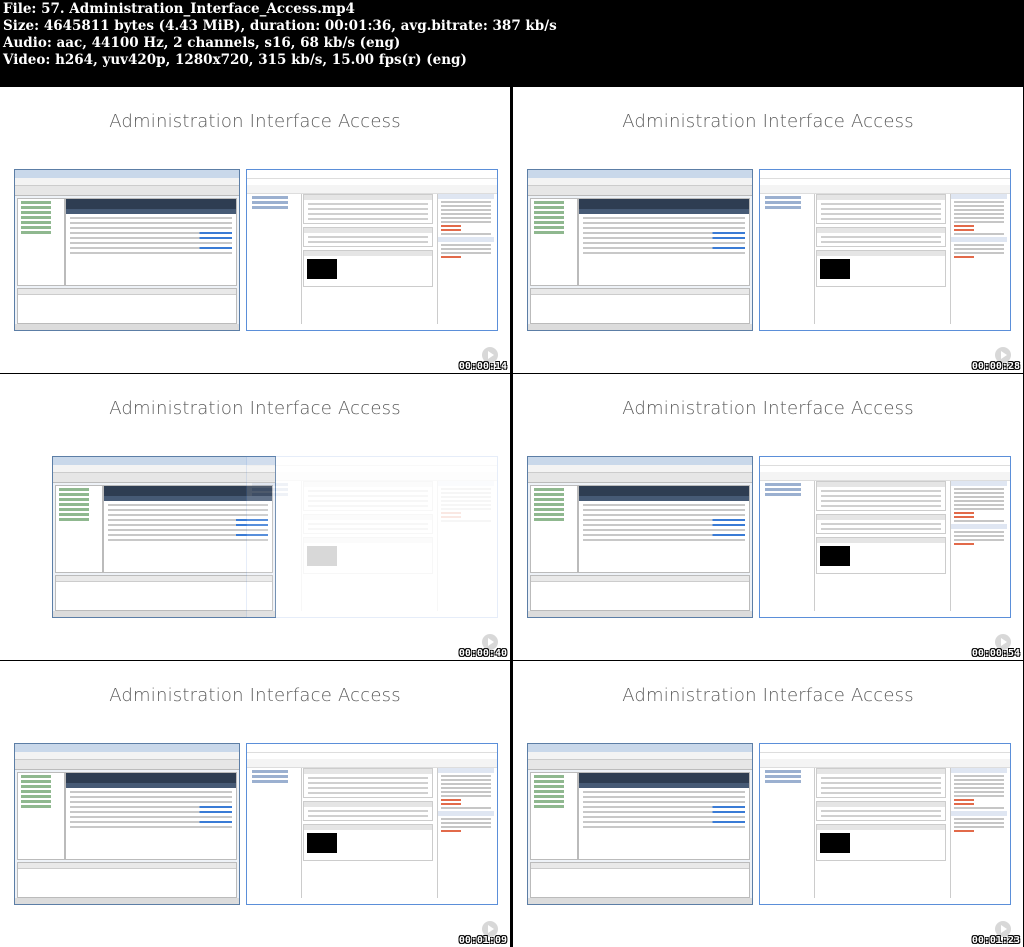 The height and width of the screenshot is (947, 1024). What do you see at coordinates (995, 940) in the screenshot?
I see `timestamp: 00:01:23` at bounding box center [995, 940].